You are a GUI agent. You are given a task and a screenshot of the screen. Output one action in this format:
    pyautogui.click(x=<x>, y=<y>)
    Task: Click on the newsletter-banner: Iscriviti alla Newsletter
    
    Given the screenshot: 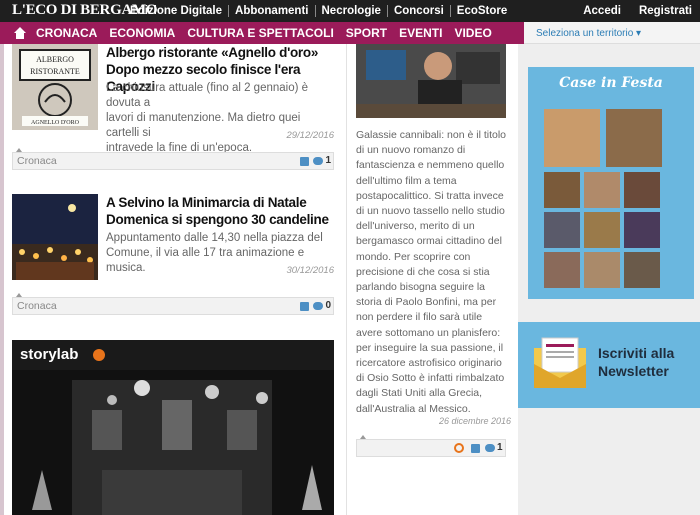 What is the action you would take?
    pyautogui.click(x=609, y=365)
    